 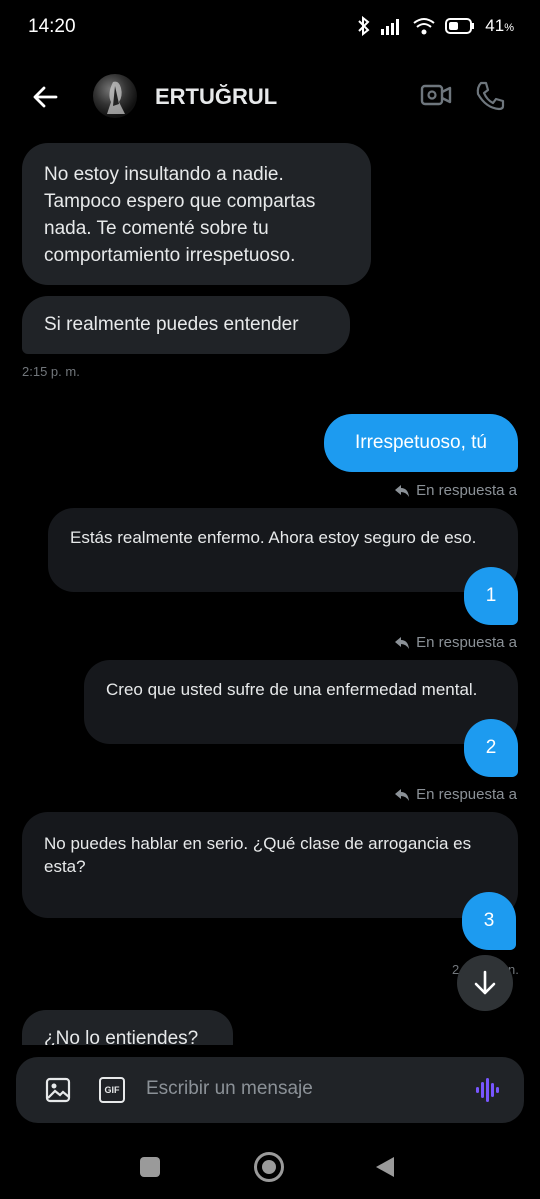 I want to click on message-text: Si realmente puedes entender, so click(x=171, y=324).